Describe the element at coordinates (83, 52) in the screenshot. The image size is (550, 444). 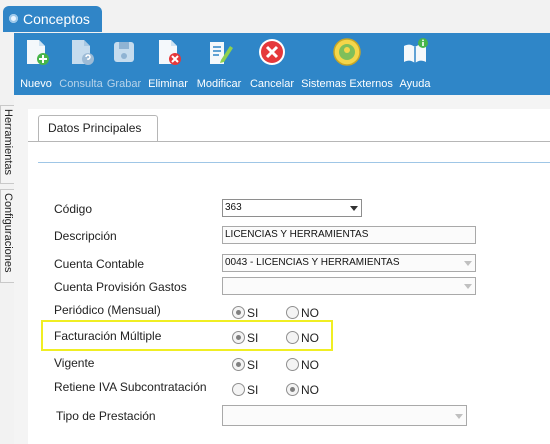
I see `query-document-icon` at that location.